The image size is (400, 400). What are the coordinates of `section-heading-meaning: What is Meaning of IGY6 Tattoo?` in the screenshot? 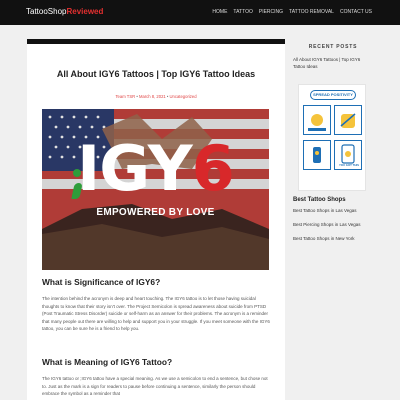 It's located at (107, 362).